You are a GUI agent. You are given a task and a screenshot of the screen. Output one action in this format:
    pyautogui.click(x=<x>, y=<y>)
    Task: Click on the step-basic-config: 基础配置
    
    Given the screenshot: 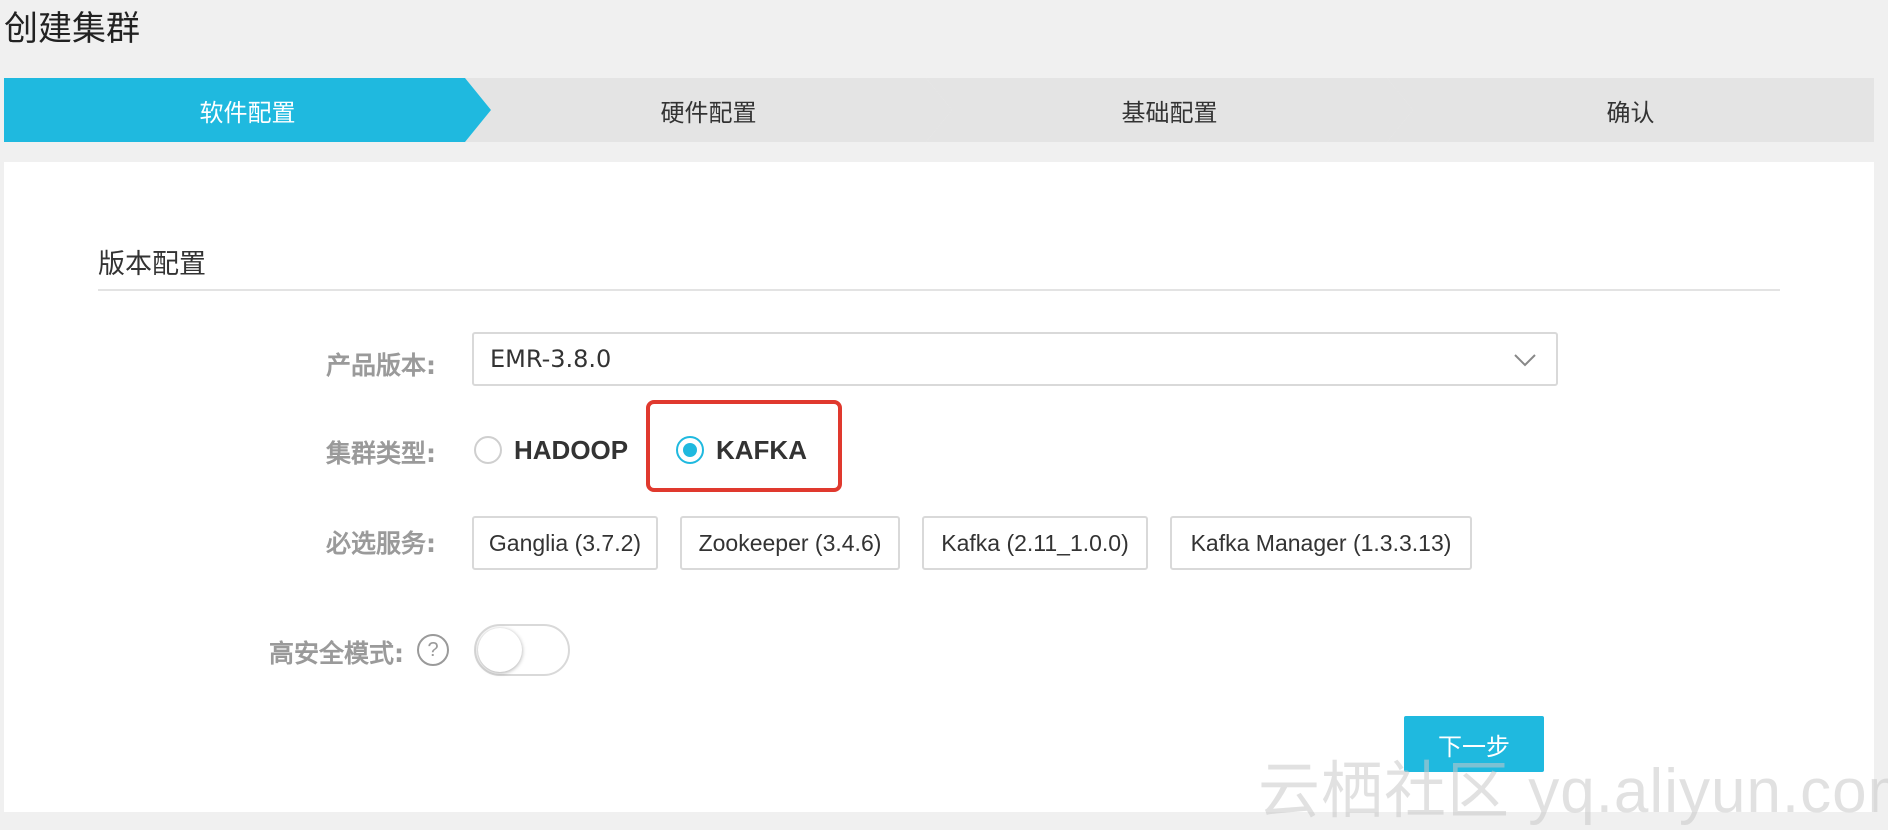 What is the action you would take?
    pyautogui.click(x=1169, y=110)
    